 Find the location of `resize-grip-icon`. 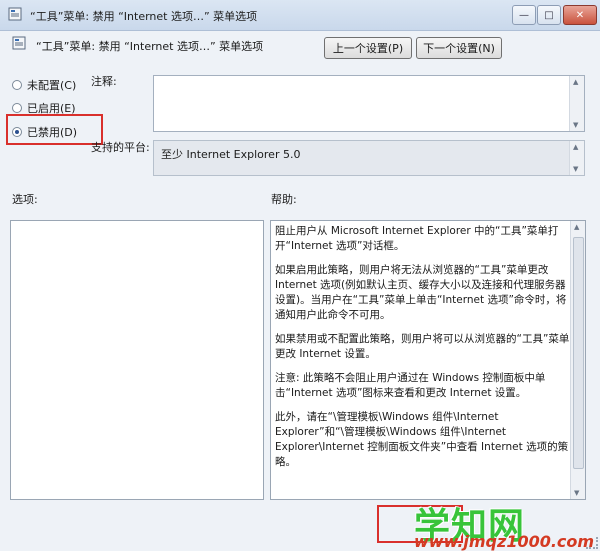

resize-grip-icon is located at coordinates (592, 543).